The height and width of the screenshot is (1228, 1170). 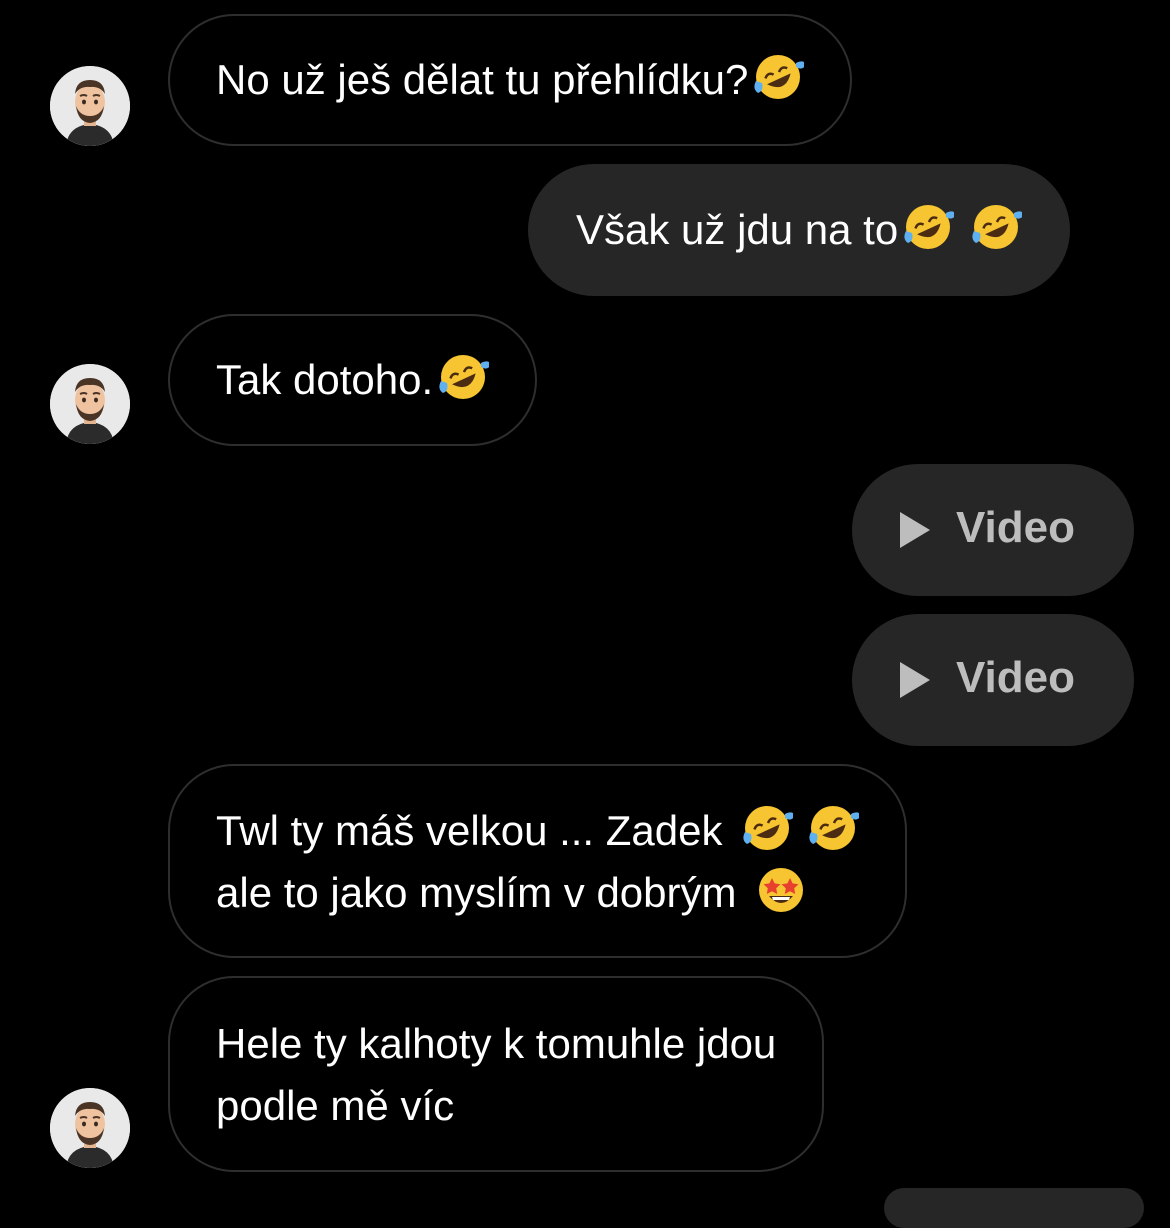 What do you see at coordinates (335, 1105) in the screenshot?
I see `message-line: podle mě víc` at bounding box center [335, 1105].